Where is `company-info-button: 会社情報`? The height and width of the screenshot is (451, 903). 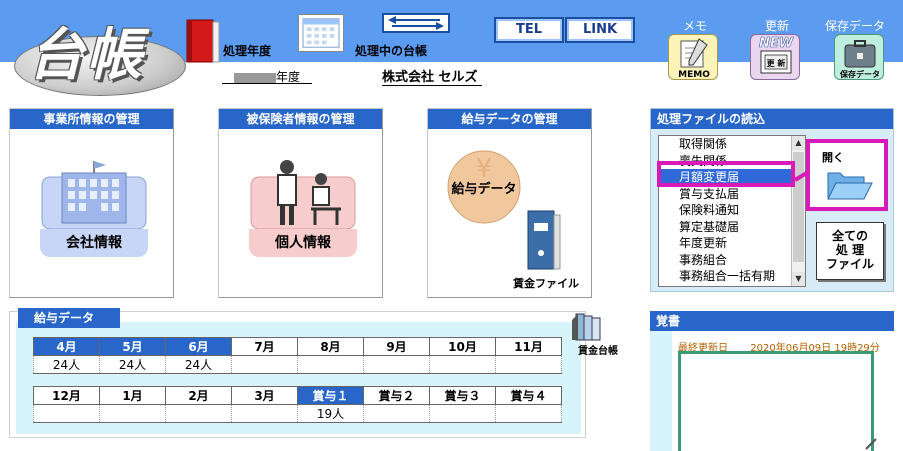
company-info-button: 会社情報 is located at coordinates (94, 209).